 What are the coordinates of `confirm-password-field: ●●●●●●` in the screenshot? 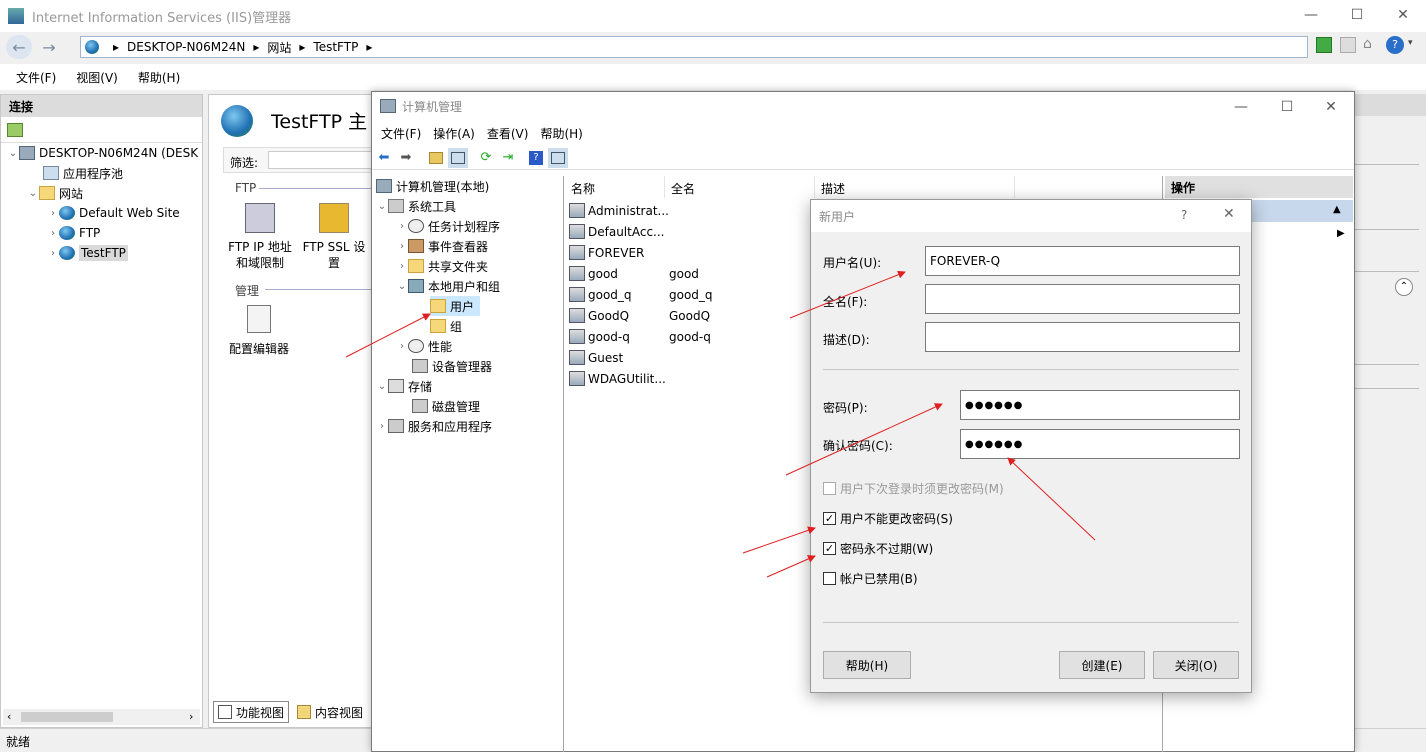 It's located at (1100, 444).